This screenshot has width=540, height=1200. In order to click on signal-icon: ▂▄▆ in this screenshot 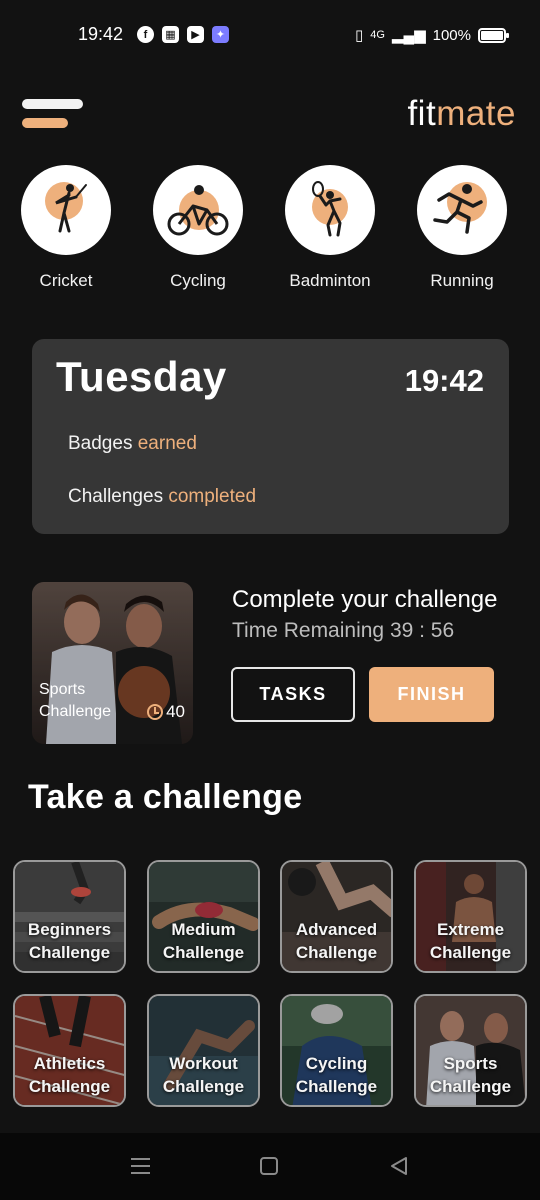, I will do `click(408, 35)`.